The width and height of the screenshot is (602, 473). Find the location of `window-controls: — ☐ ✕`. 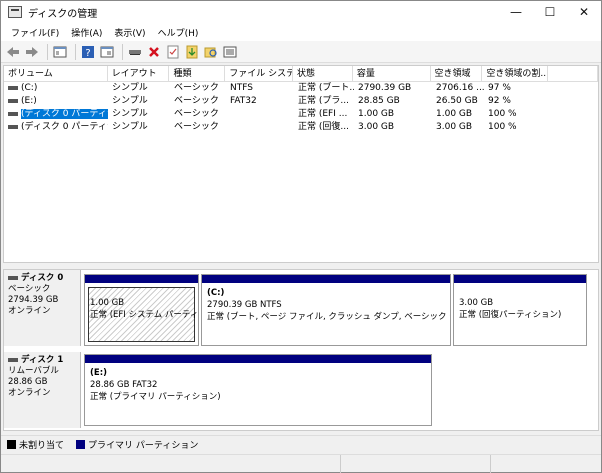

window-controls: — ☐ ✕ is located at coordinates (550, 12).